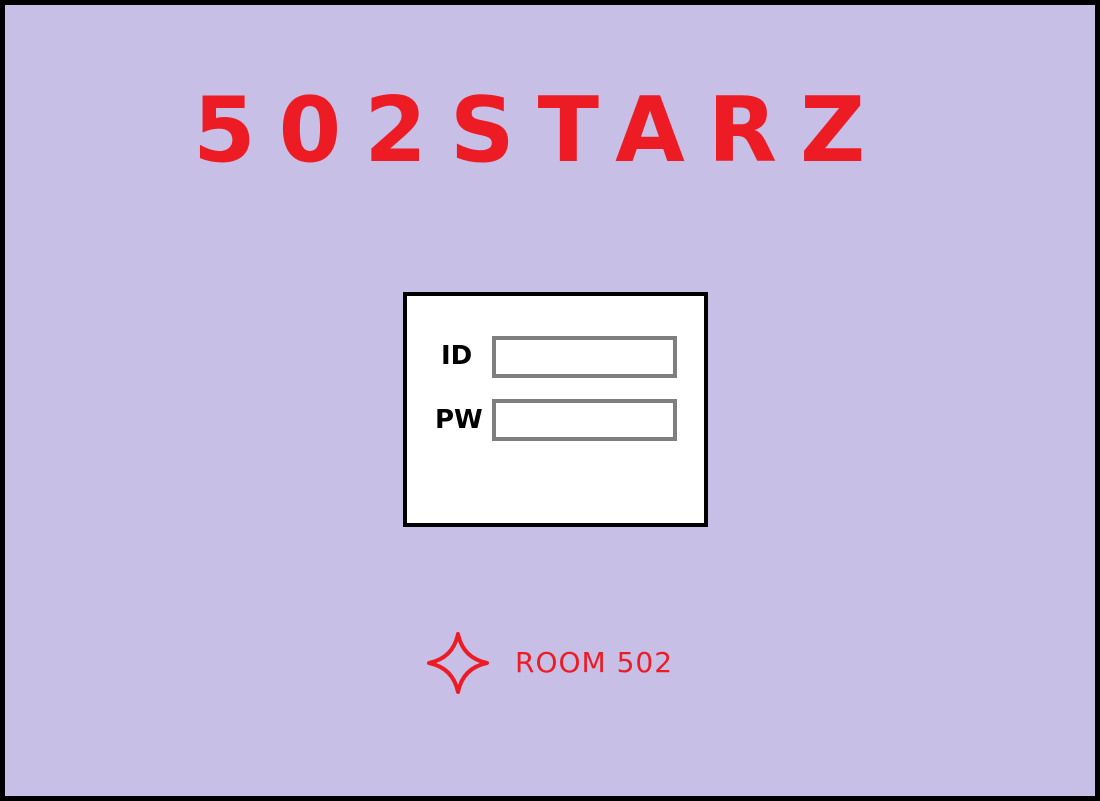 The height and width of the screenshot is (801, 1100). What do you see at coordinates (594, 662) in the screenshot?
I see `room-label: ROOM 502` at bounding box center [594, 662].